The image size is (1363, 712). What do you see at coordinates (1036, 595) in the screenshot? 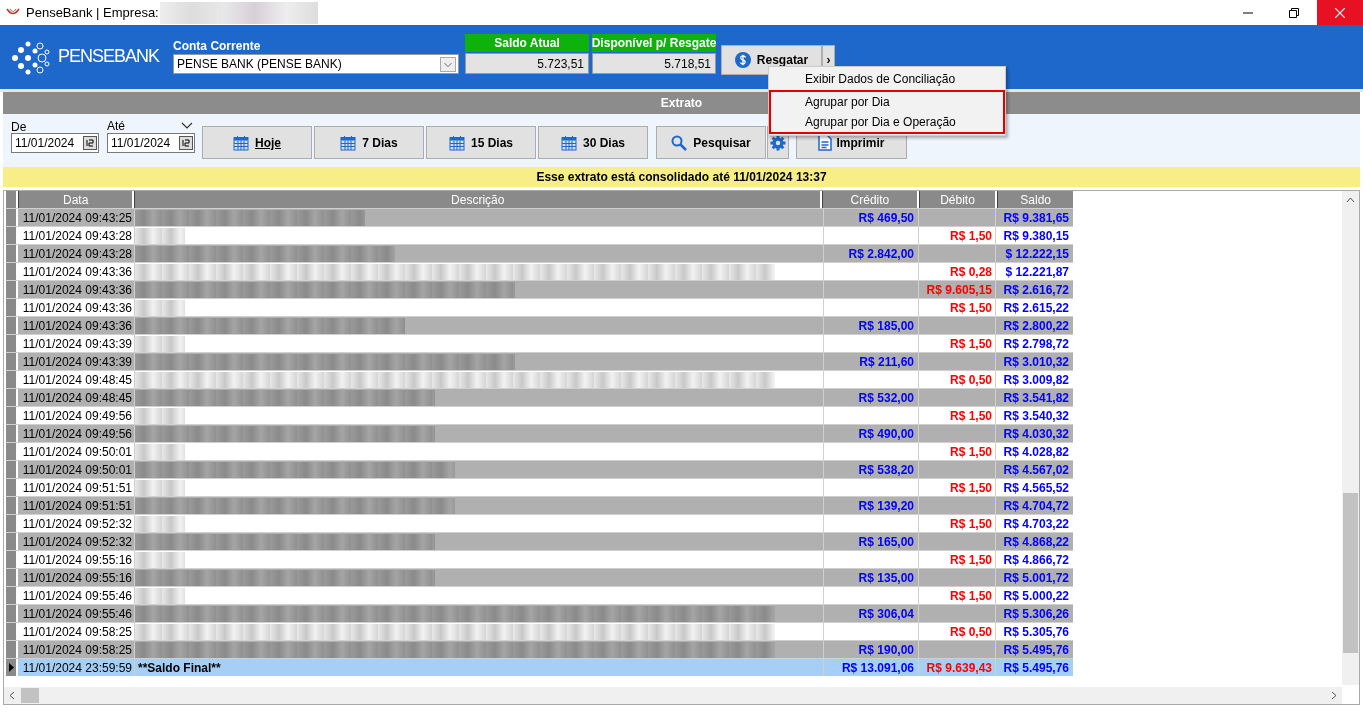
I see `balance-cell: R$ 5.000,22` at bounding box center [1036, 595].